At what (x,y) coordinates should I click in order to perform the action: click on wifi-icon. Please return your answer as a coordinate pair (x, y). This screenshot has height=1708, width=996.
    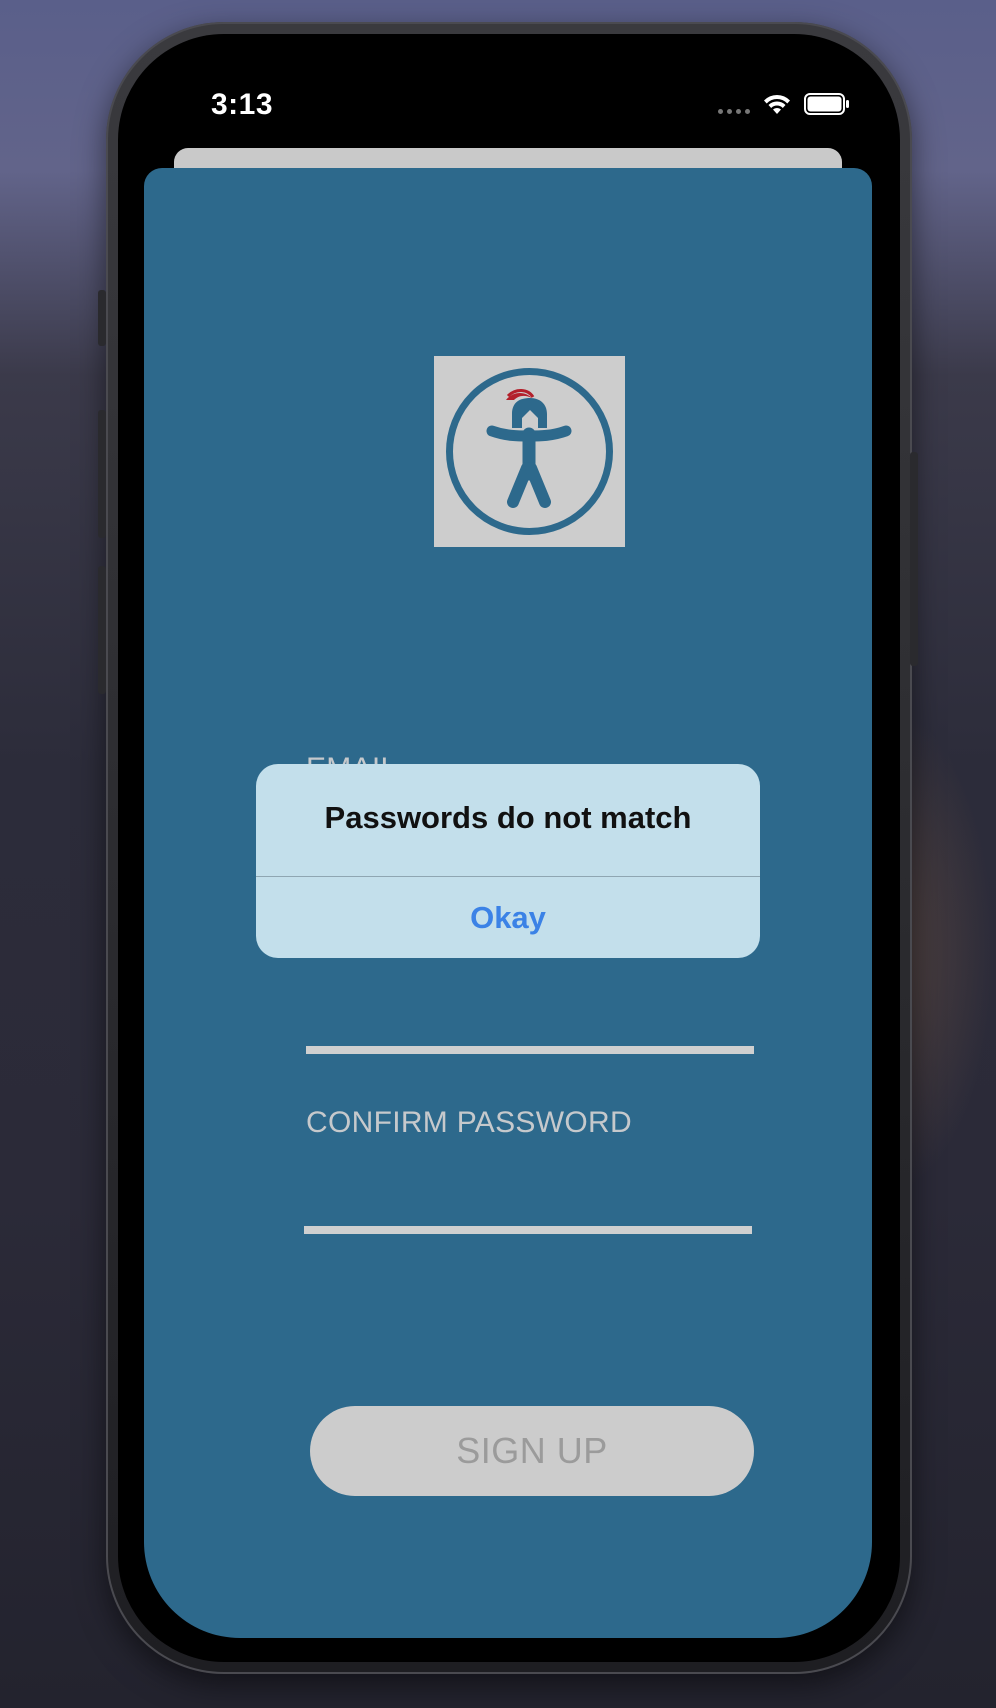
    Looking at the image, I should click on (777, 104).